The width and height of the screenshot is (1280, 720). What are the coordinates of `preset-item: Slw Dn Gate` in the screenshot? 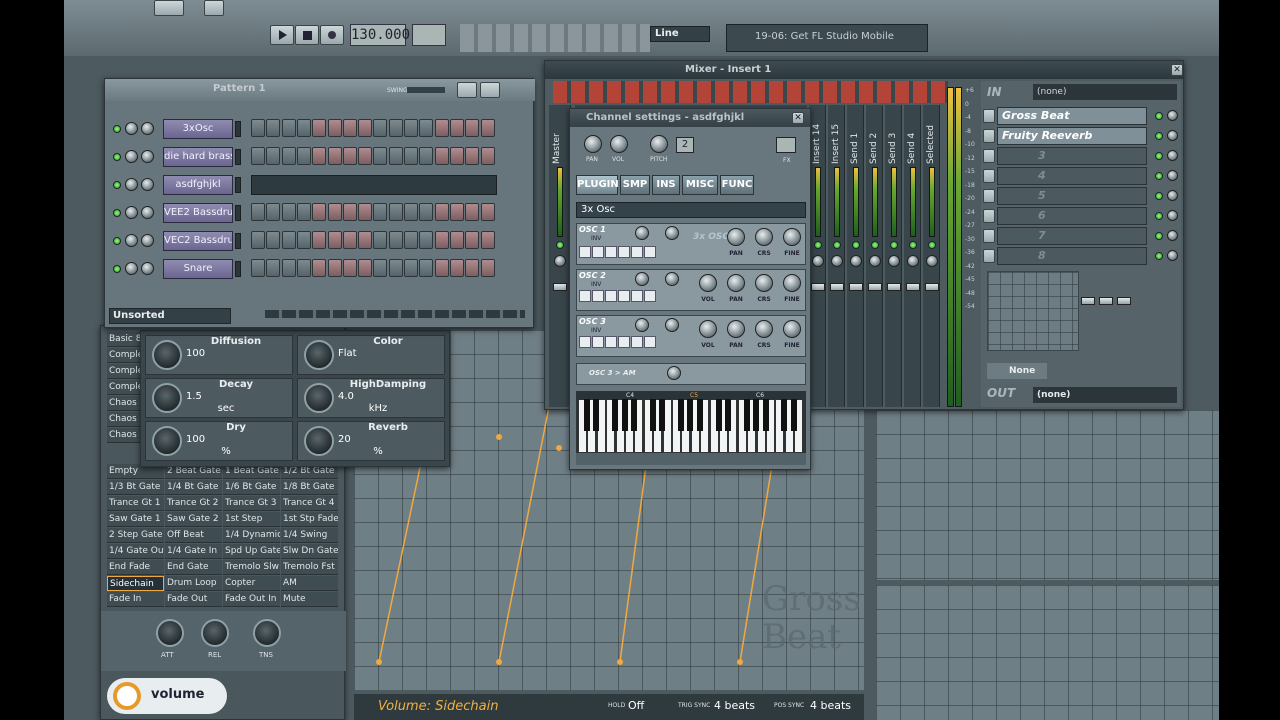 It's located at (309, 551).